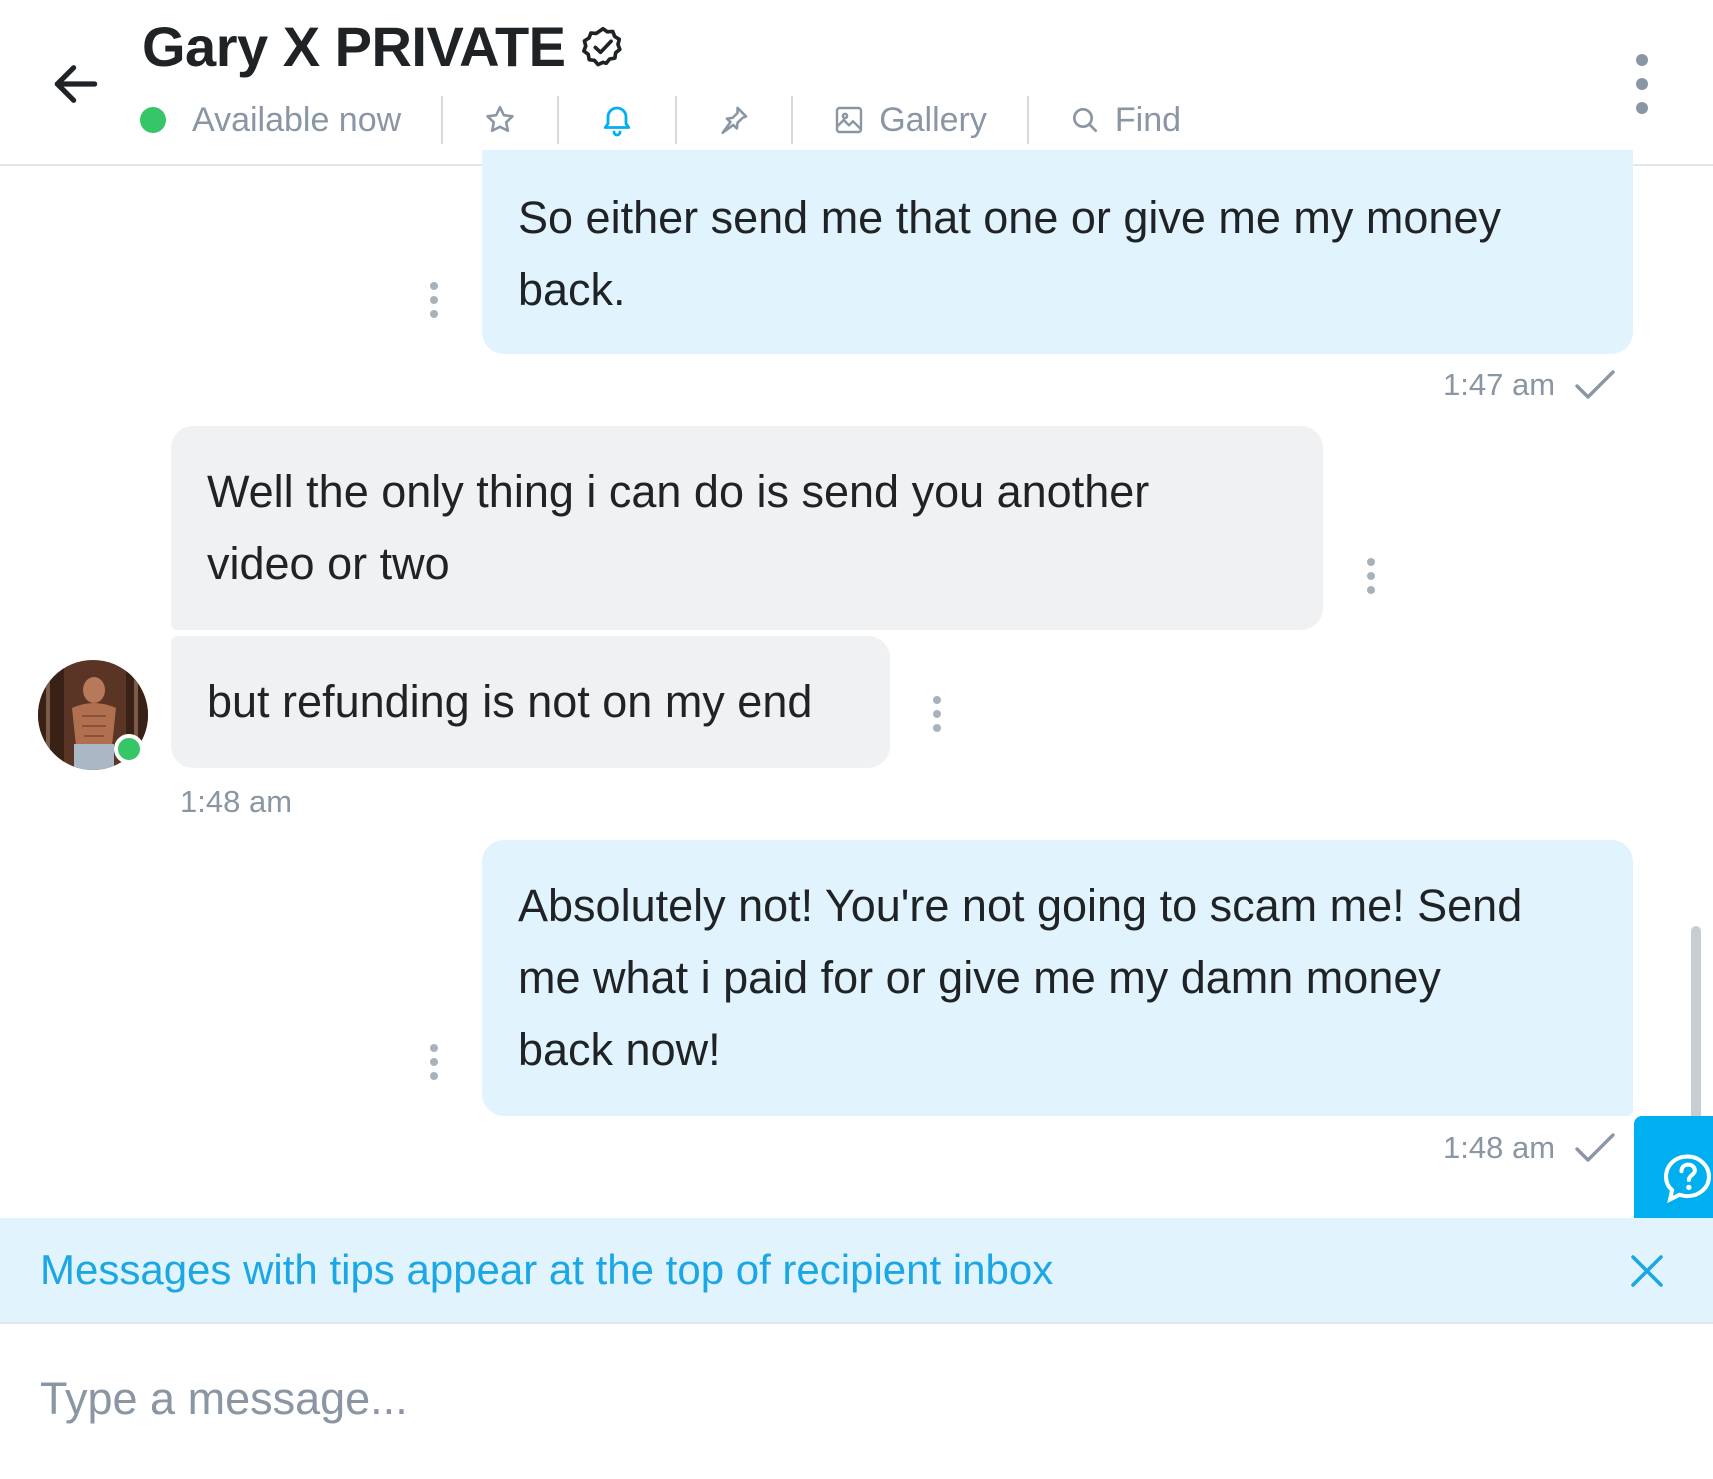  I want to click on star-icon, so click(500, 119).